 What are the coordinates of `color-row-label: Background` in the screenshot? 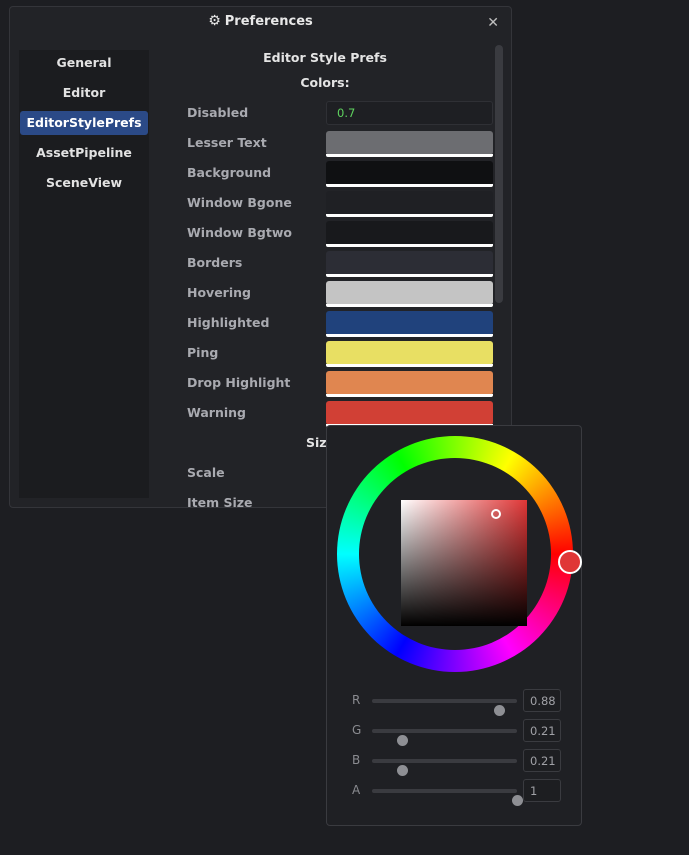 It's located at (229, 172).